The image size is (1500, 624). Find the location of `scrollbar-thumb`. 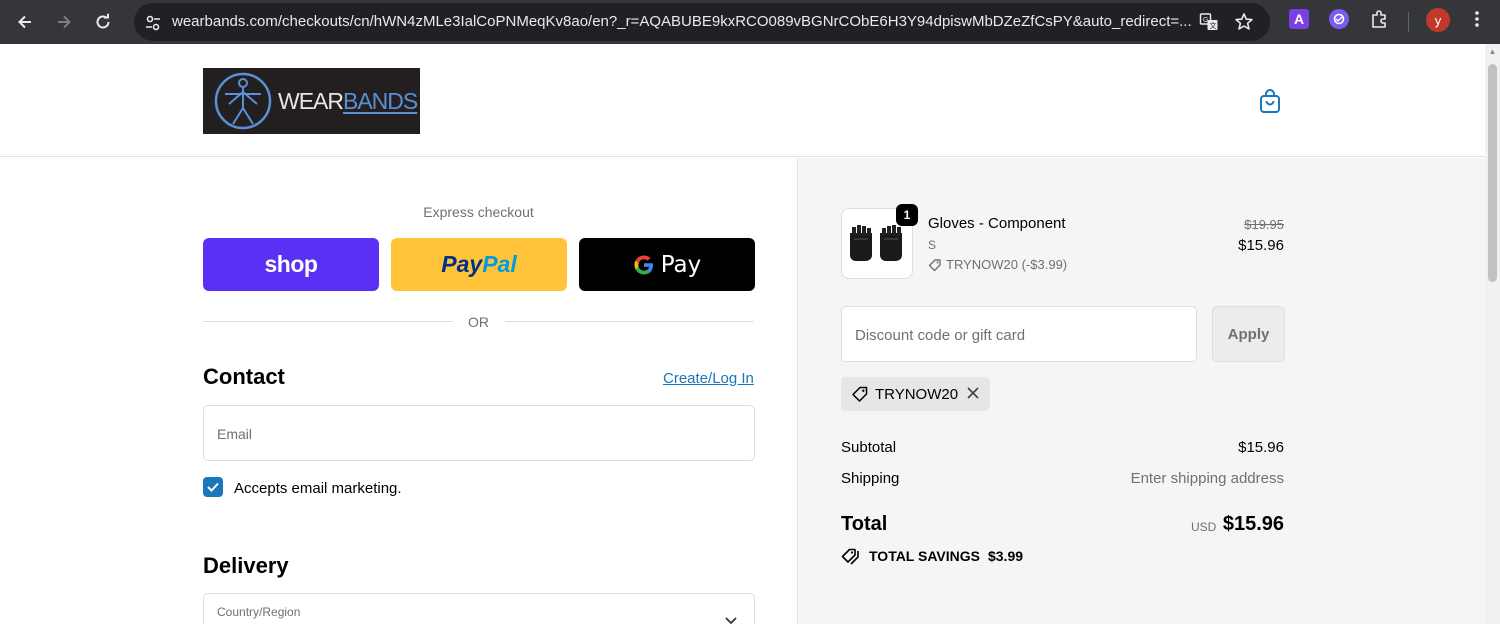

scrollbar-thumb is located at coordinates (1492, 173).